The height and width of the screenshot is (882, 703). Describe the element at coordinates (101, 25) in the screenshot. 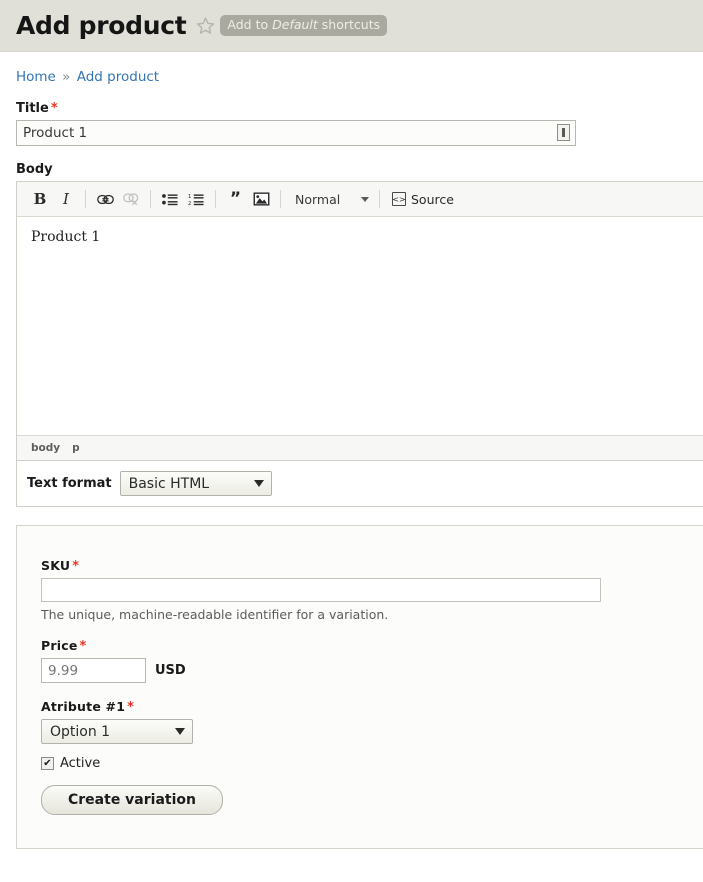

I see `page-title: Add product` at that location.